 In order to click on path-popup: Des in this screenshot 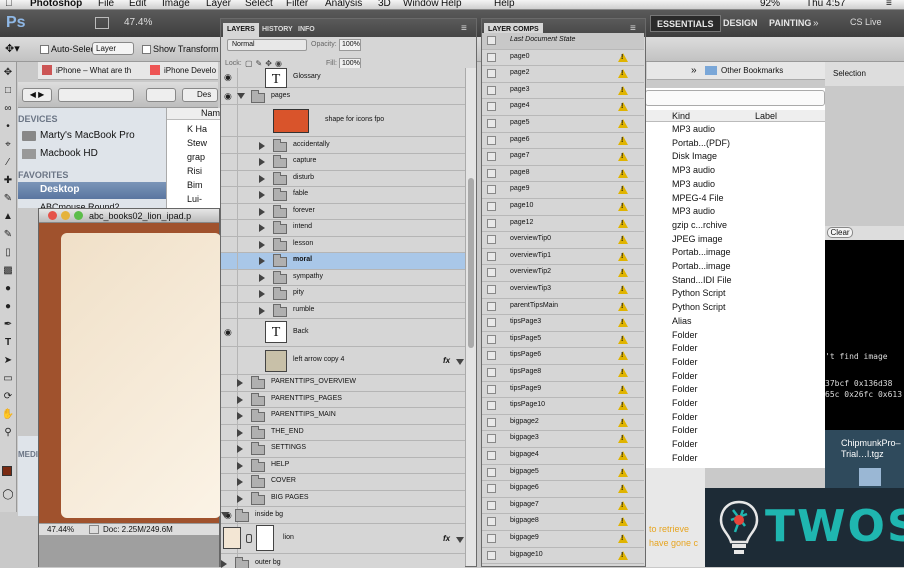, I will do `click(200, 95)`.